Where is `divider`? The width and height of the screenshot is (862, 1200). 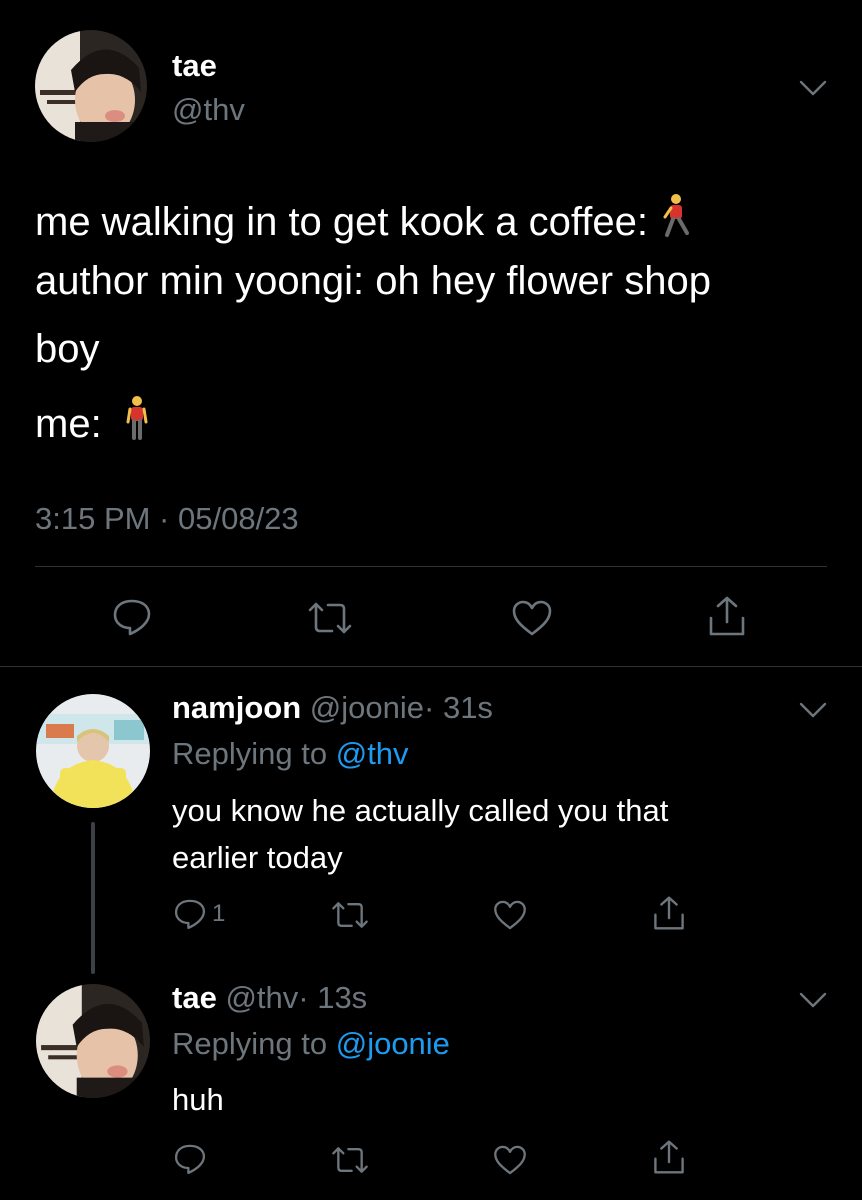
divider is located at coordinates (431, 566).